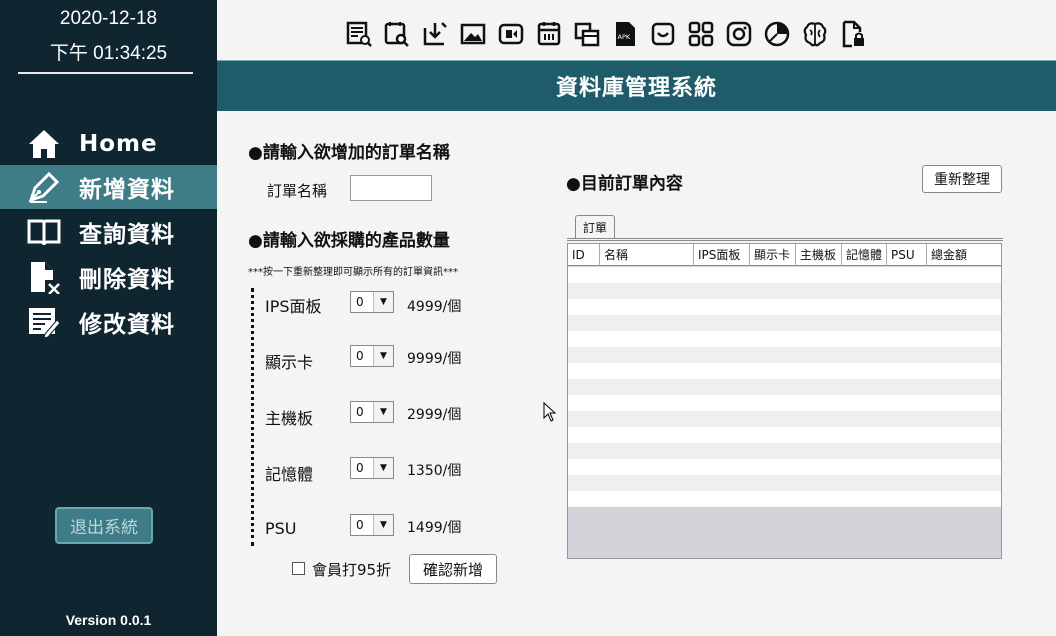 This screenshot has width=1056, height=636. What do you see at coordinates (127, 325) in the screenshot?
I see `sidebar-item-label: 修改資料` at bounding box center [127, 325].